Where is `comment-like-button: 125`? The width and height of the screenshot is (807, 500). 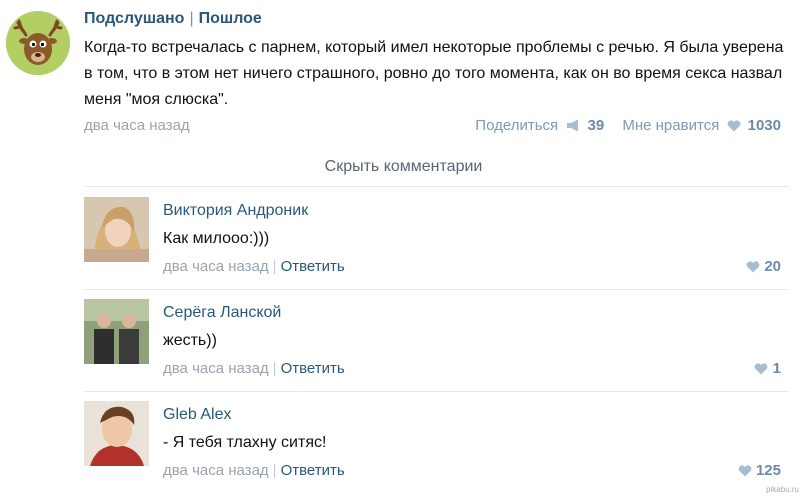
comment-like-button: 125 is located at coordinates (757, 470).